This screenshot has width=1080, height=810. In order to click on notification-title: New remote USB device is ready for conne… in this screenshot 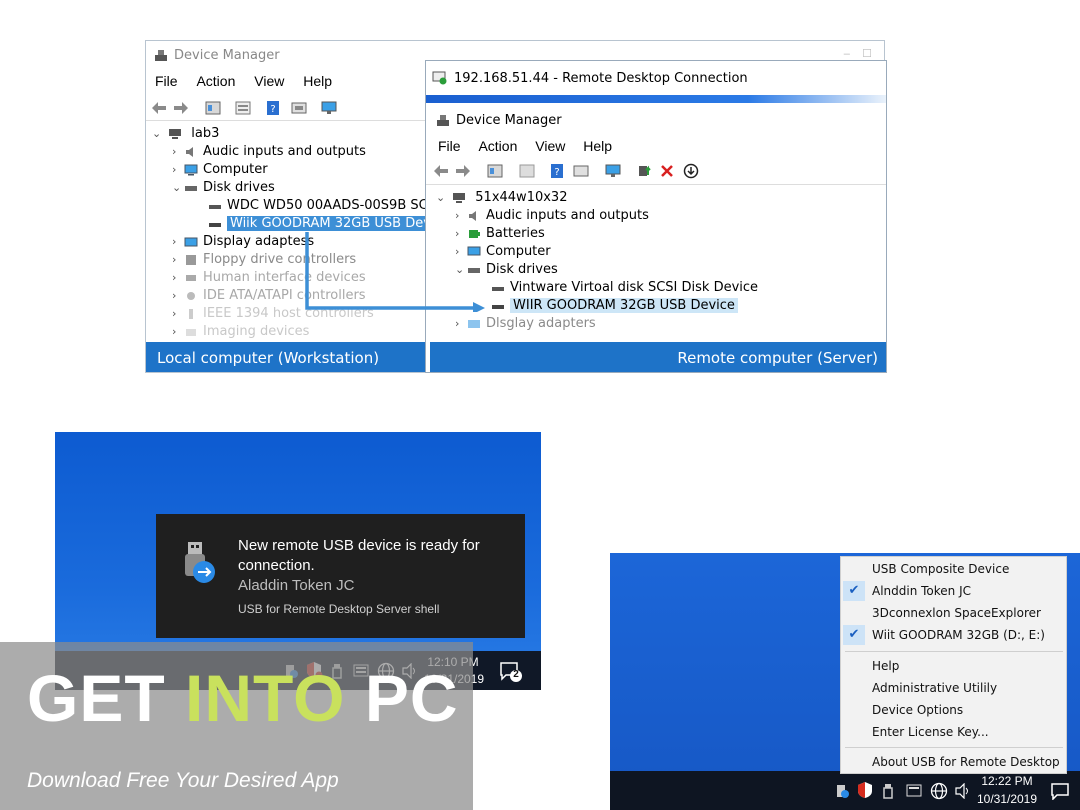, I will do `click(359, 555)`.